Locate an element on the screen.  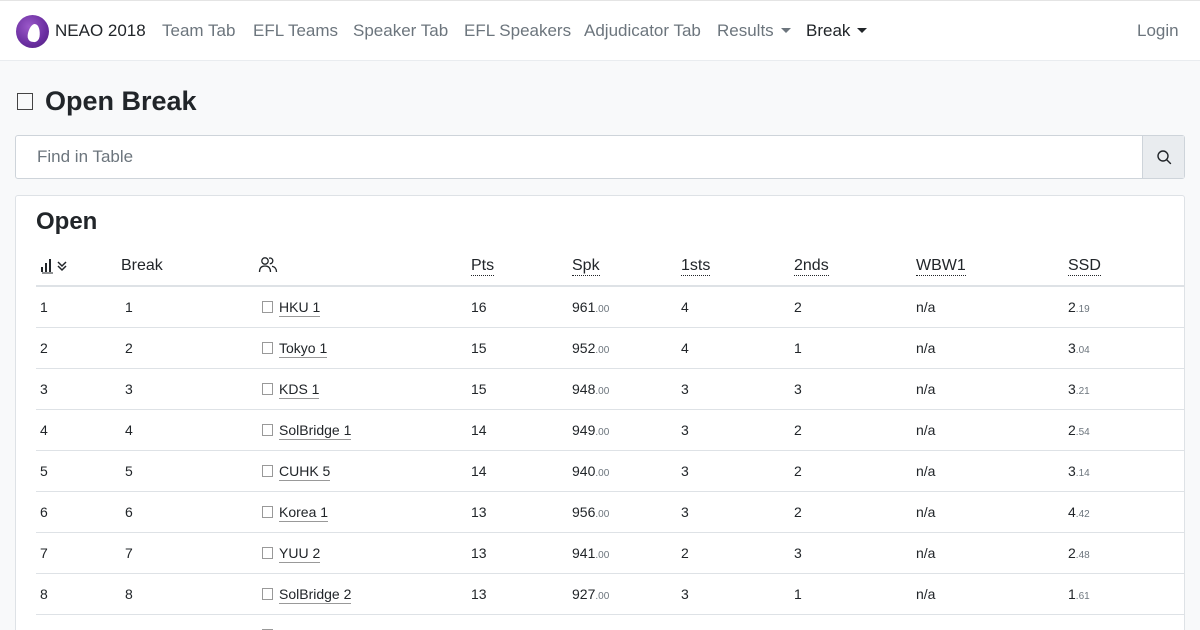
firsts-column-header: 1sts is located at coordinates (737, 266).